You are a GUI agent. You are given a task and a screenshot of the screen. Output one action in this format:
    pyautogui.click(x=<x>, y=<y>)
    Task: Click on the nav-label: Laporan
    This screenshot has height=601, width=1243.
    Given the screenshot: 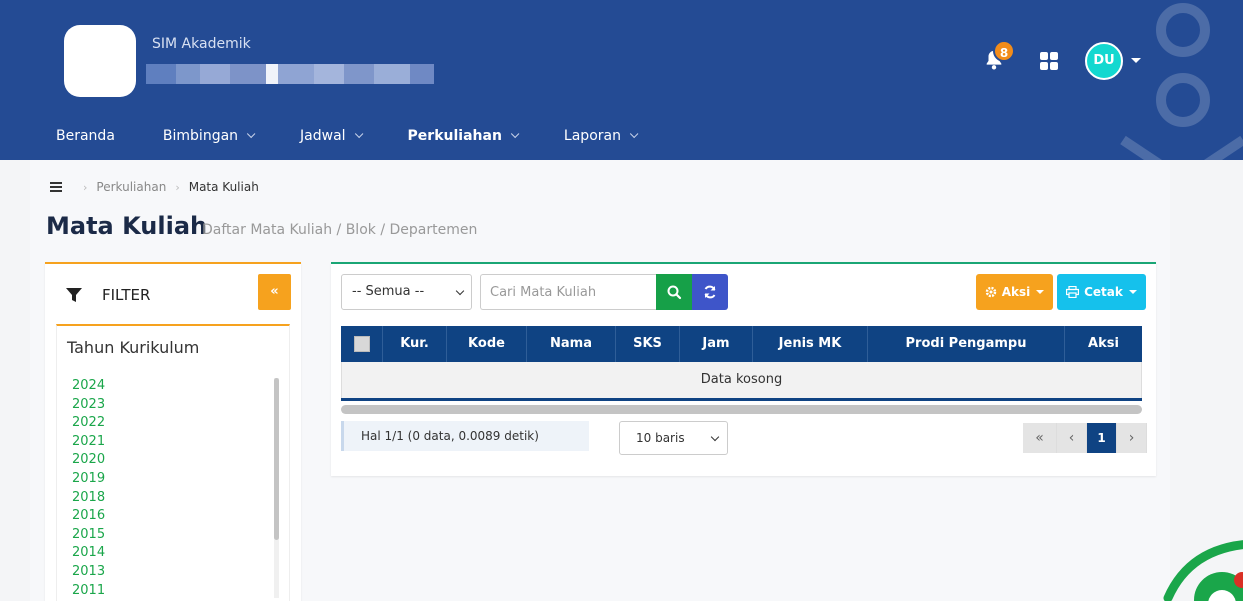 What is the action you would take?
    pyautogui.click(x=592, y=136)
    